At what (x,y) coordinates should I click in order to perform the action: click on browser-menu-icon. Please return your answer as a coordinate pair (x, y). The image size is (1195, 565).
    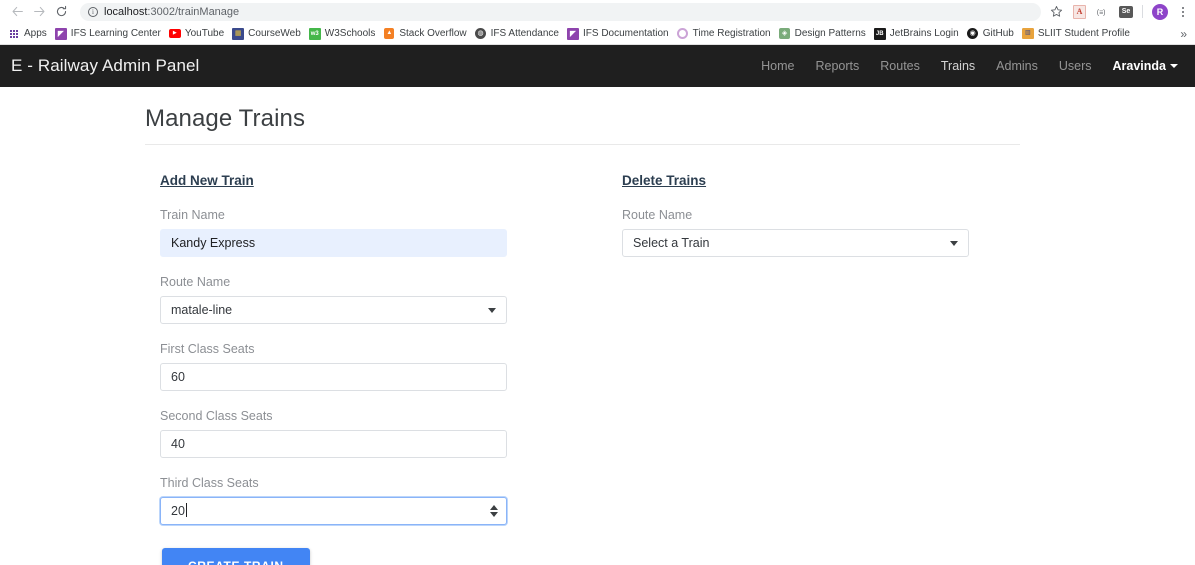
    Looking at the image, I should click on (1183, 11).